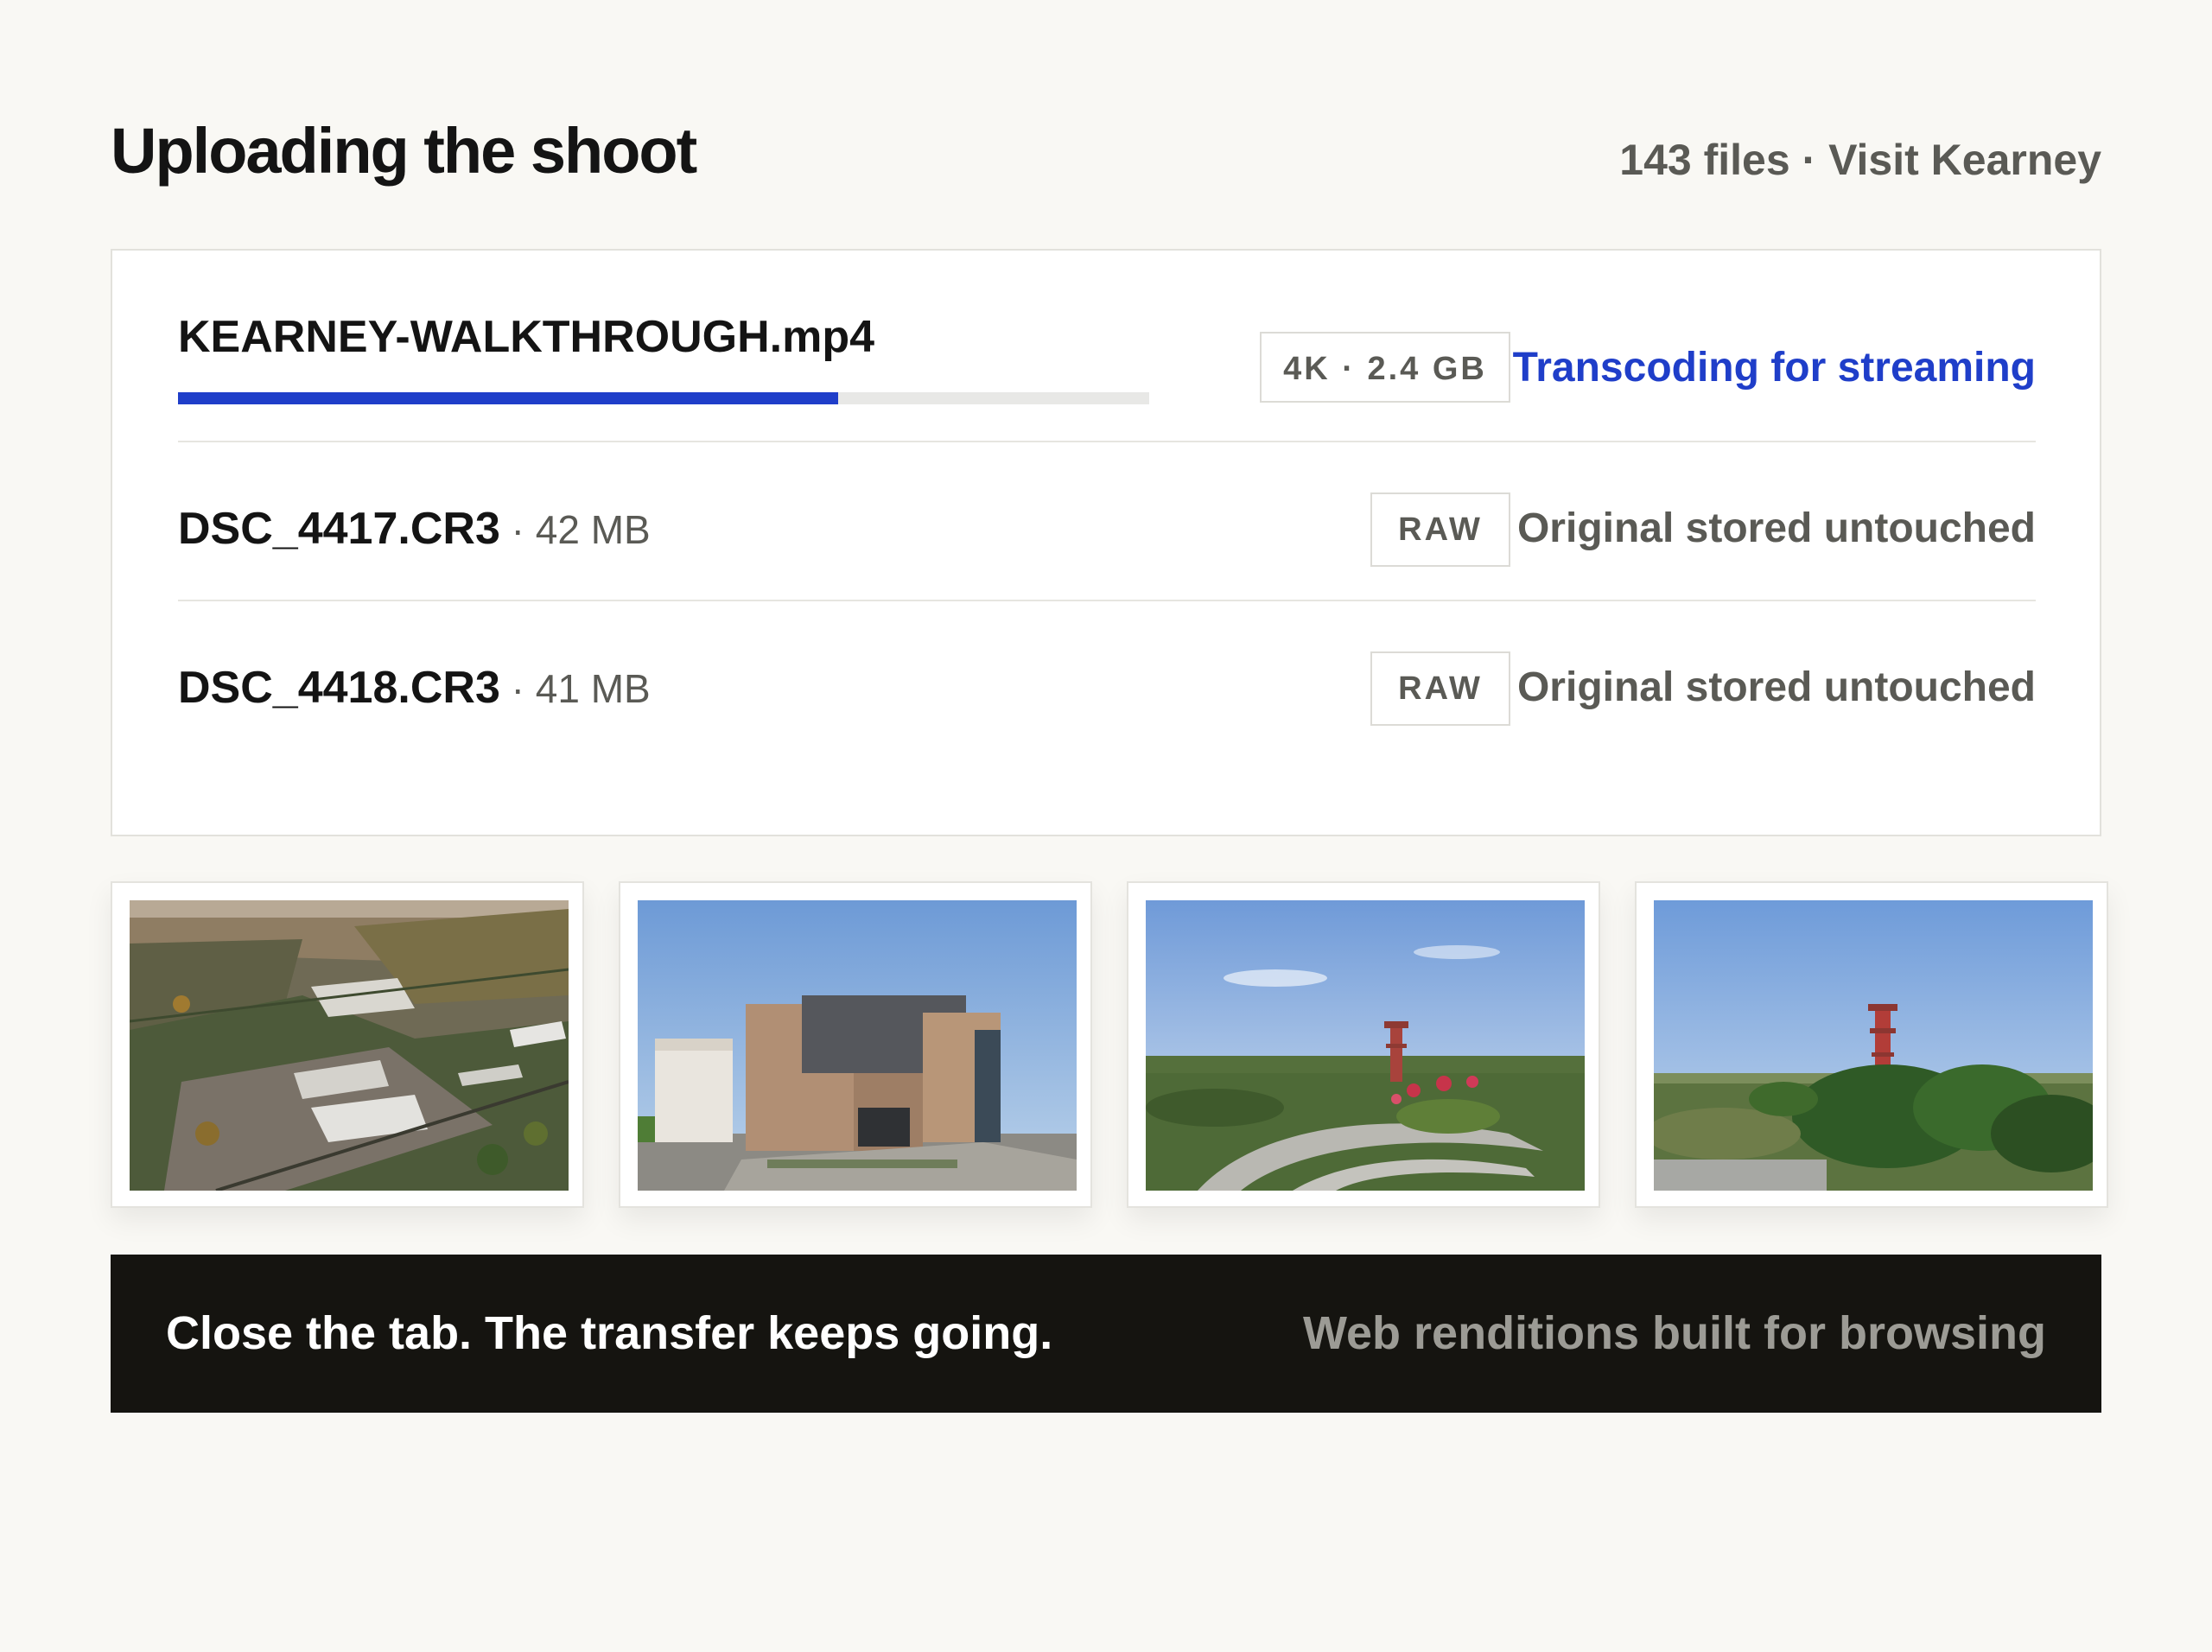  What do you see at coordinates (339, 529) in the screenshot?
I see `file-name-text: DSC_4417.CR3` at bounding box center [339, 529].